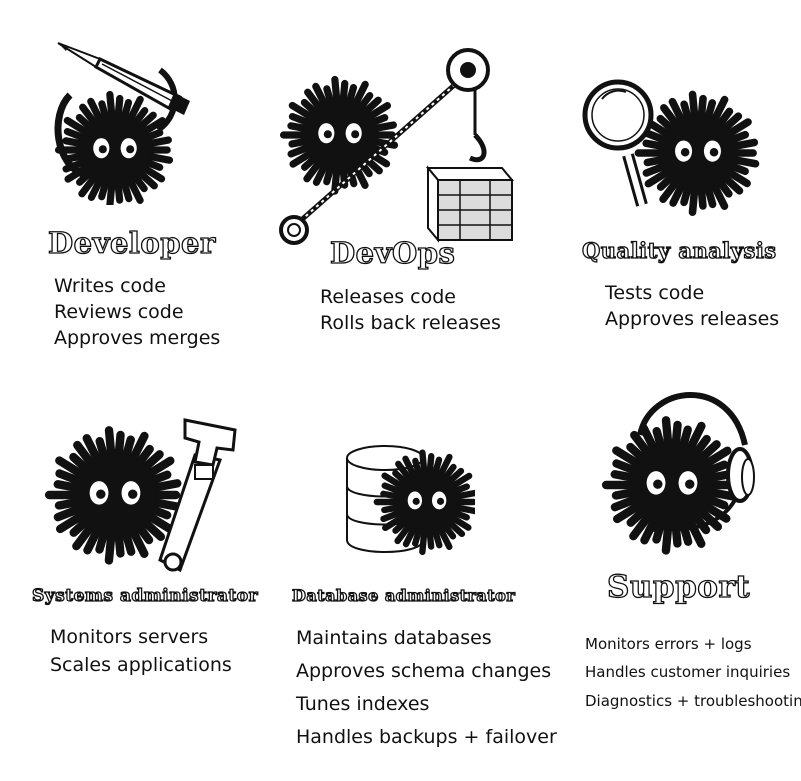 The image size is (801, 781). I want to click on quality-analysis-illustration, so click(671, 148).